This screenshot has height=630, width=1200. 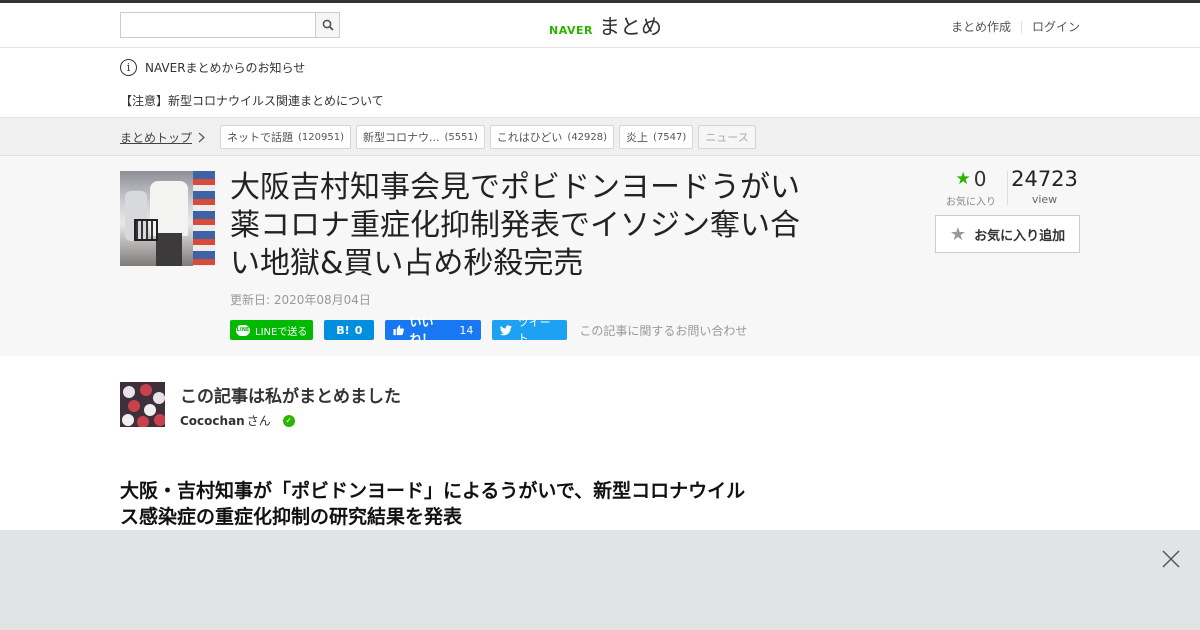 What do you see at coordinates (587, 137) in the screenshot?
I see `tag-count: (42928)` at bounding box center [587, 137].